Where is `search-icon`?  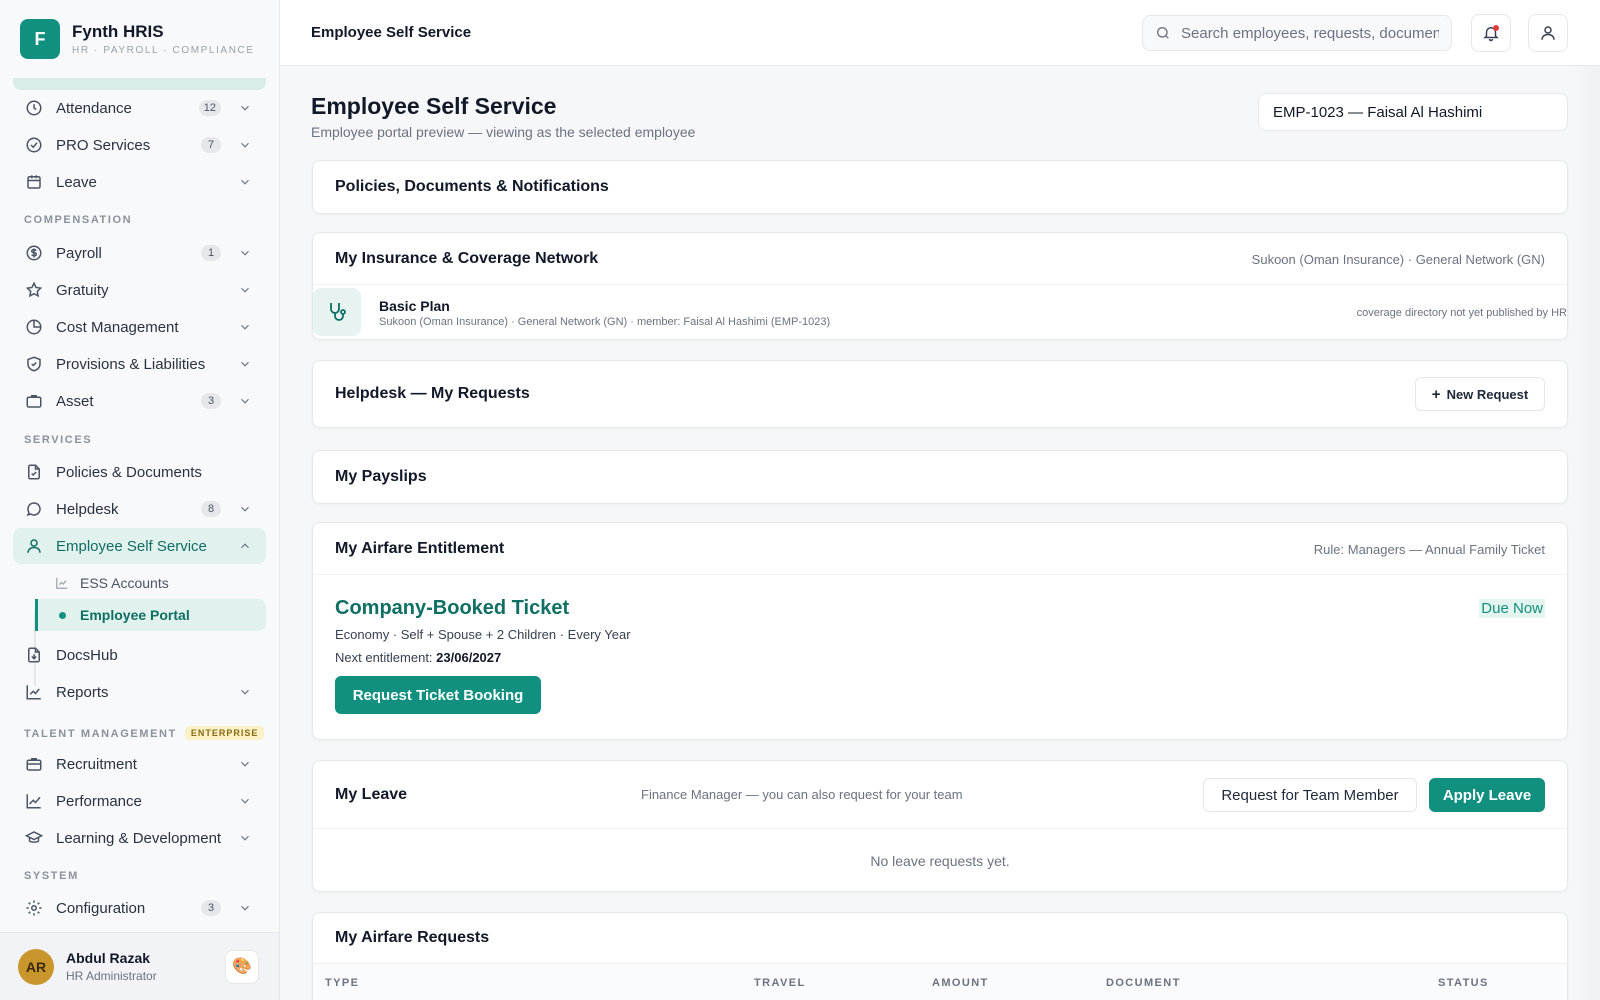
search-icon is located at coordinates (1163, 33).